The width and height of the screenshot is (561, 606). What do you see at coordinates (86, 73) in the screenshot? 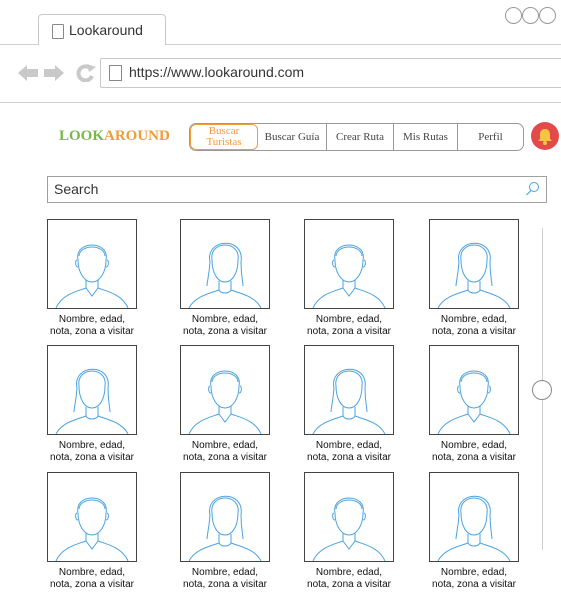
I see `reload-icon` at bounding box center [86, 73].